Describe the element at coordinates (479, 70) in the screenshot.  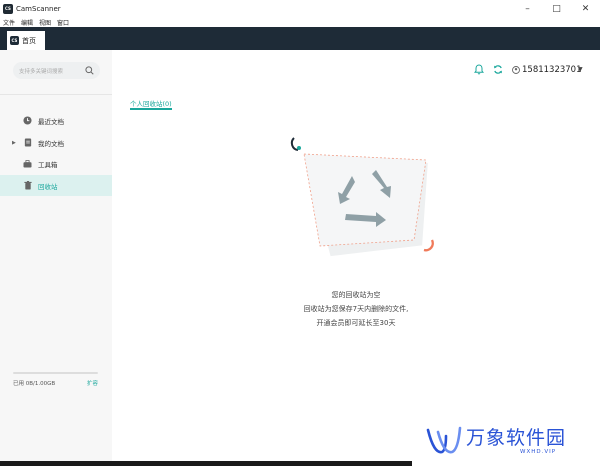
I see `bell-icon` at that location.